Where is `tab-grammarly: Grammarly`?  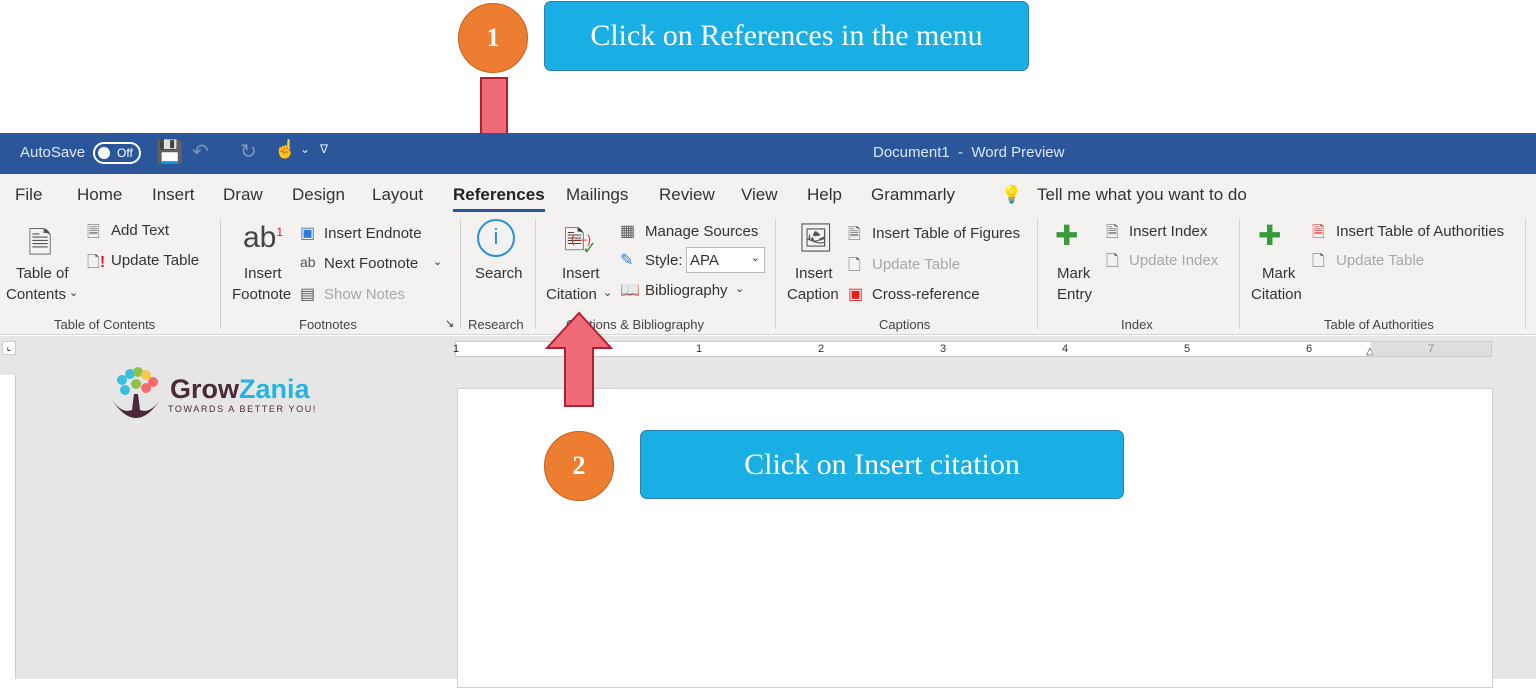 tab-grammarly: Grammarly is located at coordinates (913, 195).